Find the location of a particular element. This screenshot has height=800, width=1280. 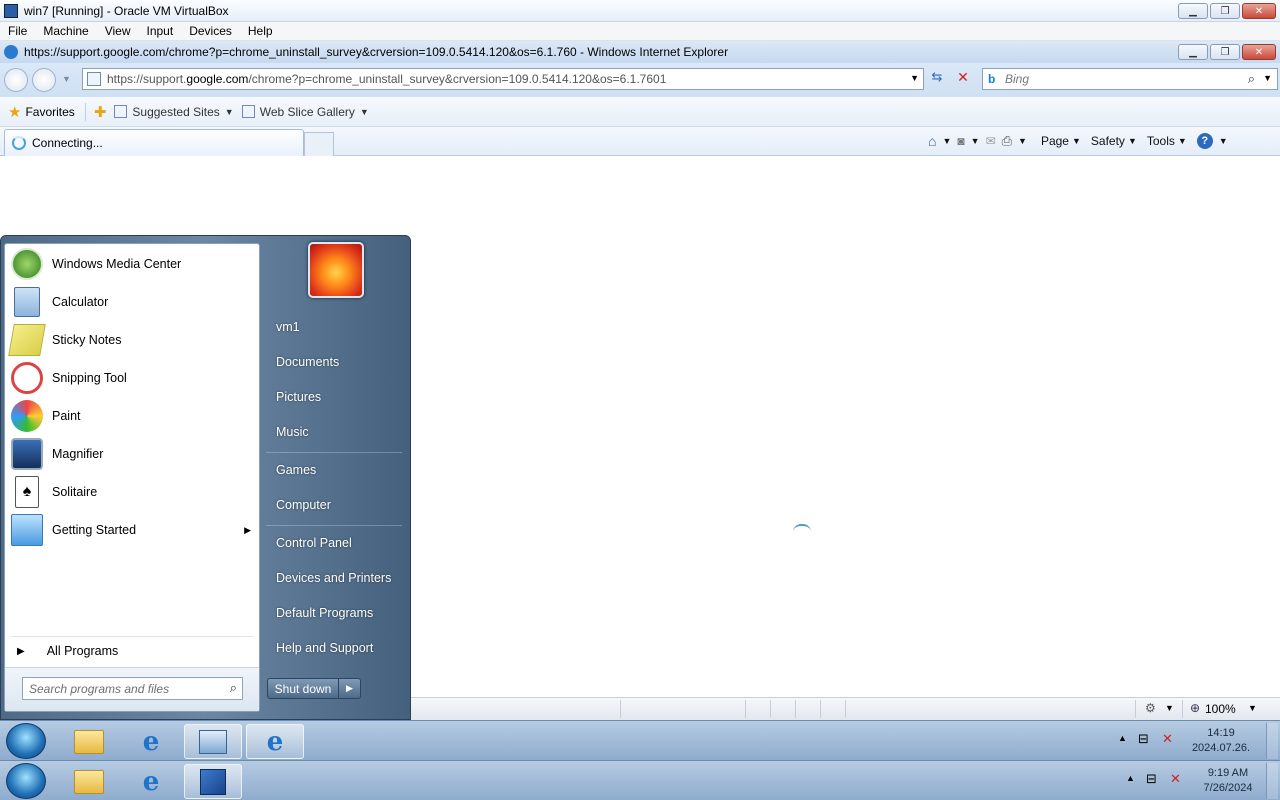

taskbar-ie-window: e is located at coordinates (275, 741).